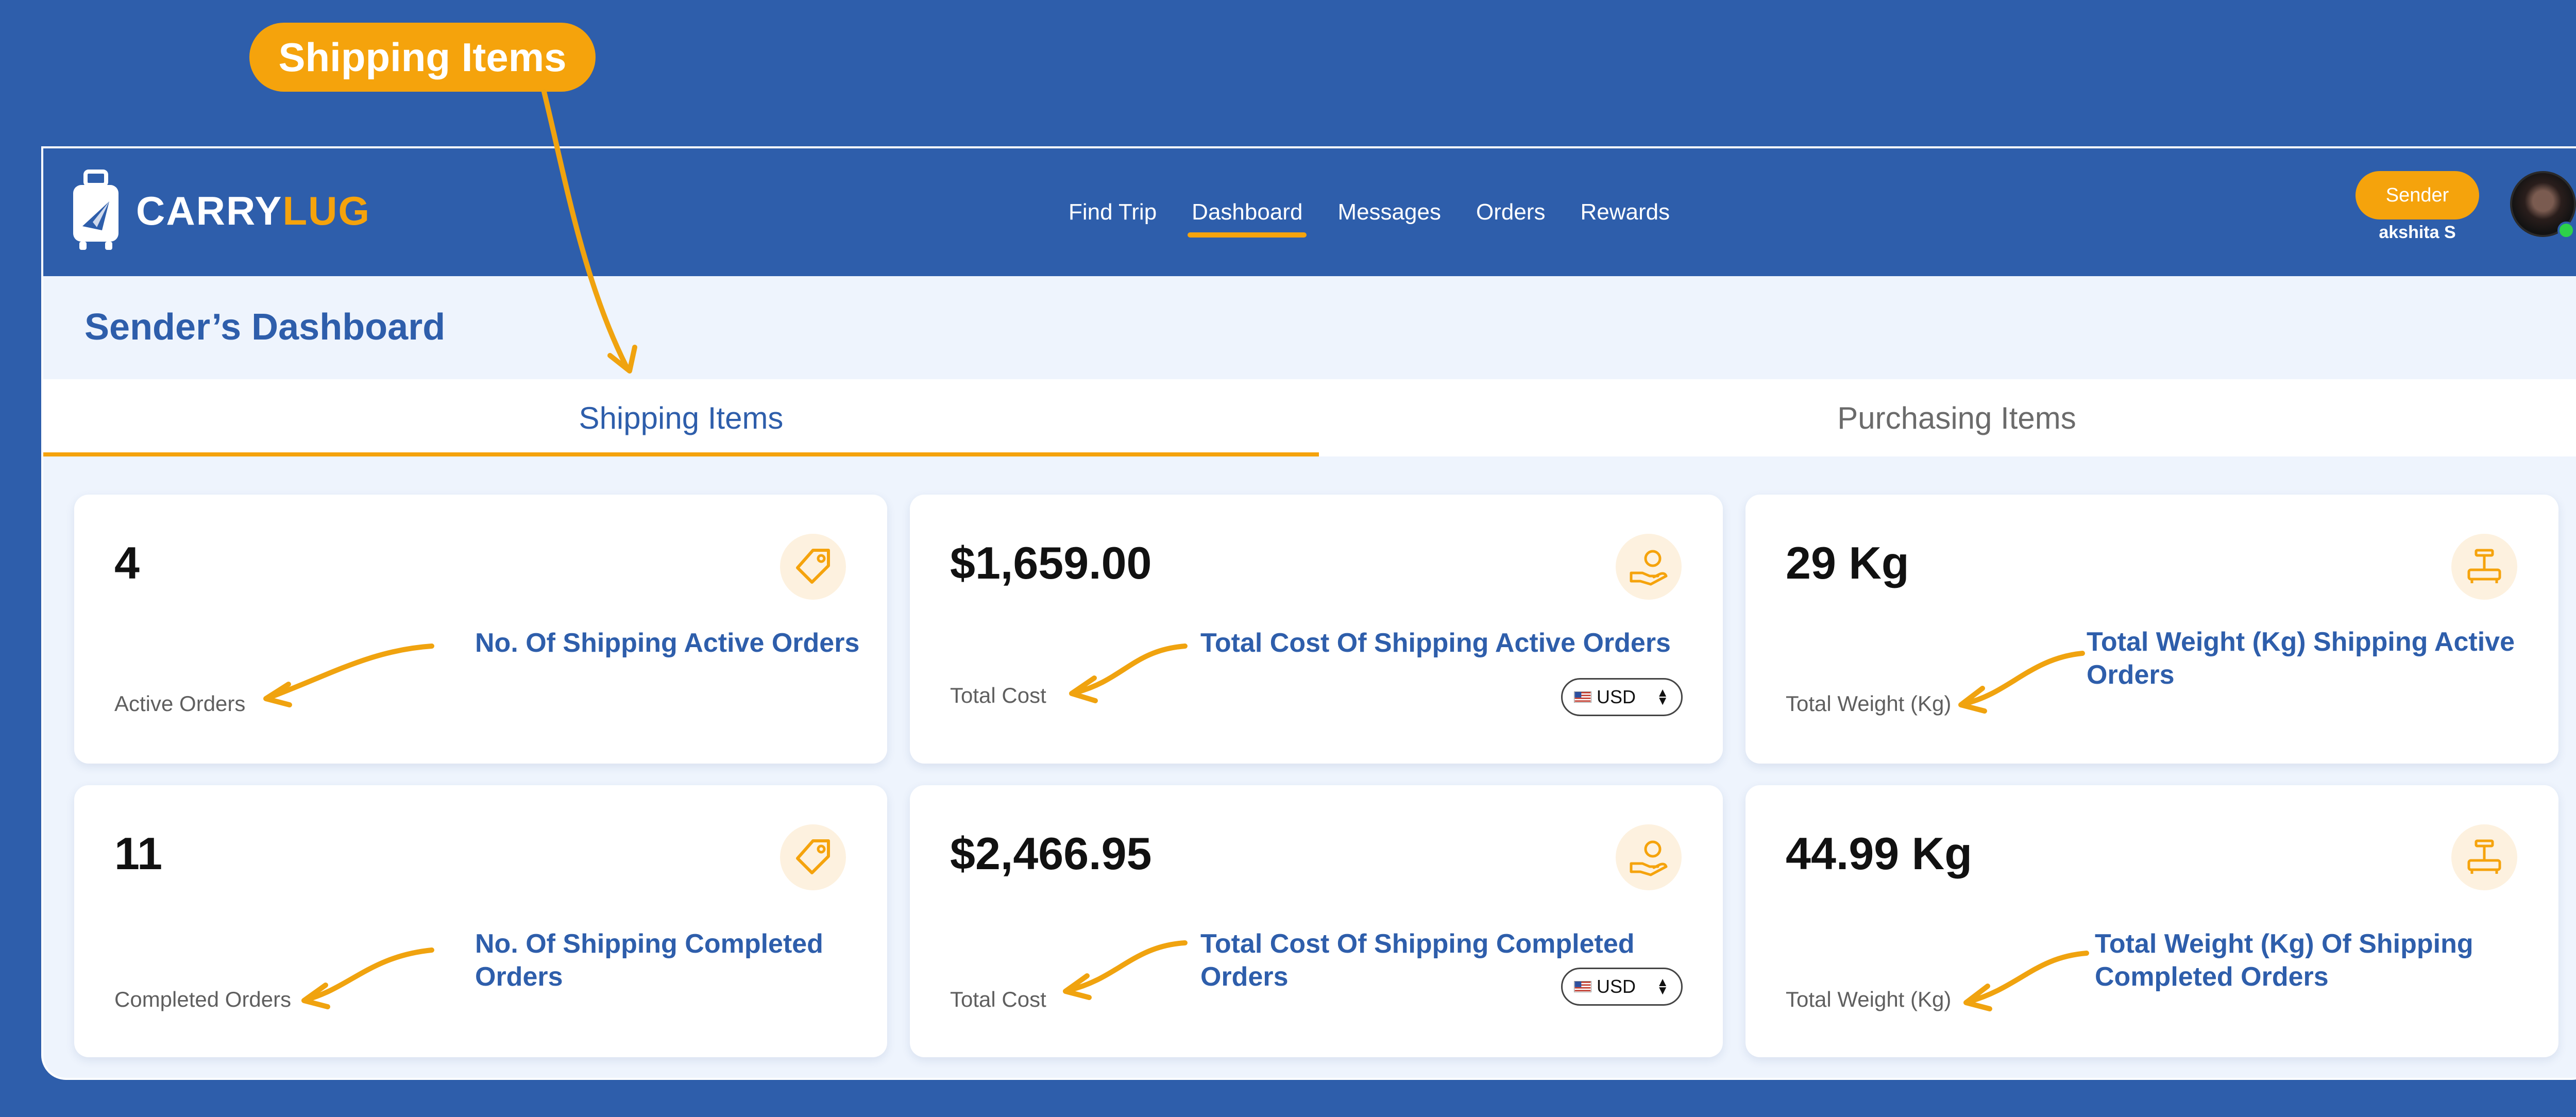  What do you see at coordinates (667, 643) in the screenshot?
I see `active-orders-annotation: No. Of Shipping Active Orders` at bounding box center [667, 643].